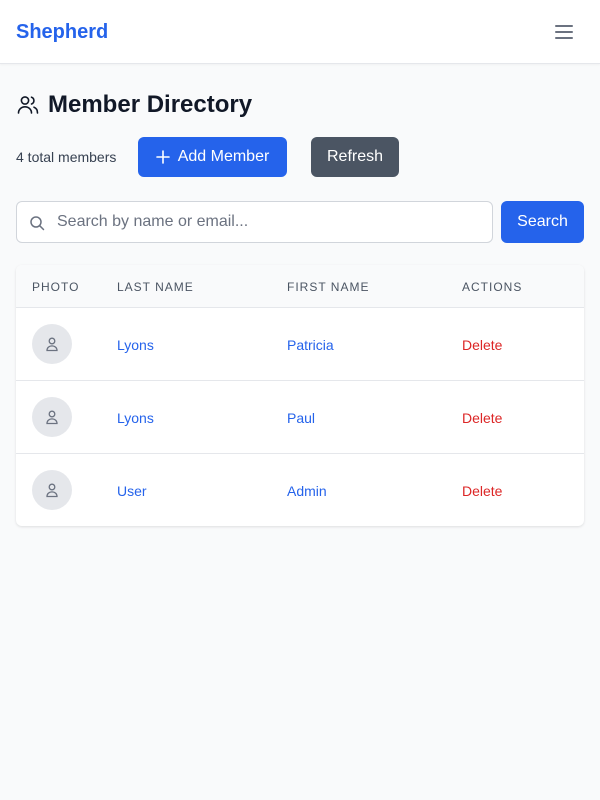 This screenshot has width=600, height=800. What do you see at coordinates (132, 491) in the screenshot?
I see `last-name-link: User` at bounding box center [132, 491].